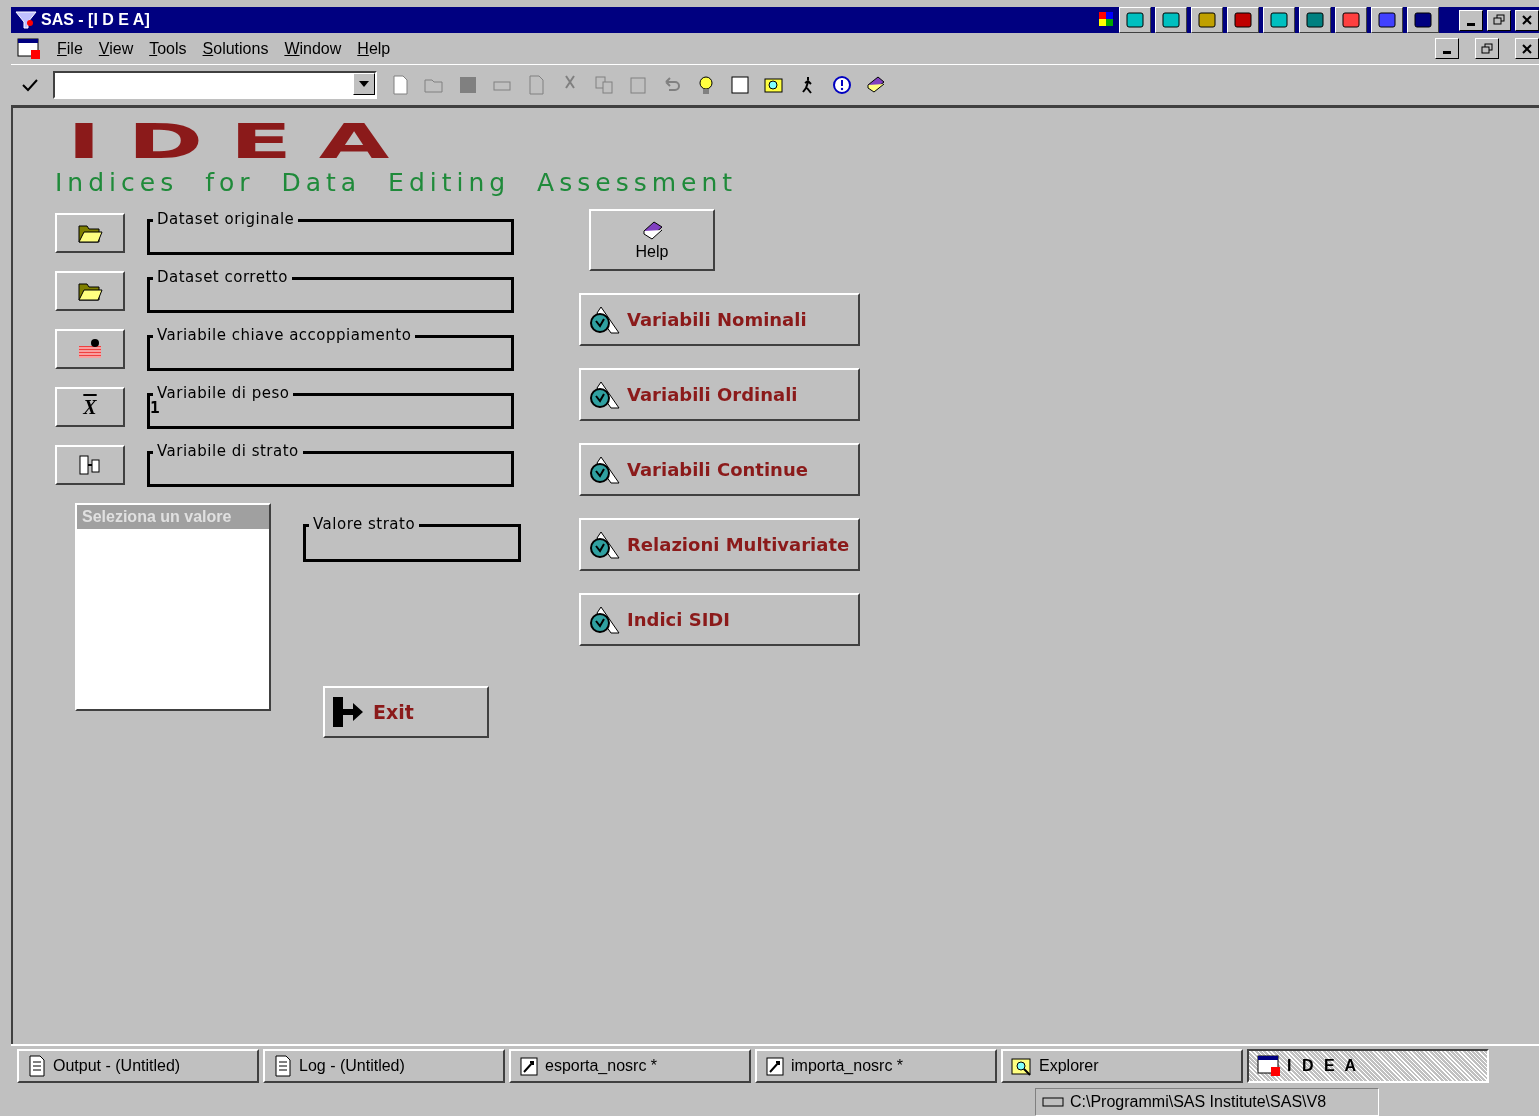 The image size is (1539, 1116). What do you see at coordinates (70, 48) in the screenshot?
I see `menu-item: File` at bounding box center [70, 48].